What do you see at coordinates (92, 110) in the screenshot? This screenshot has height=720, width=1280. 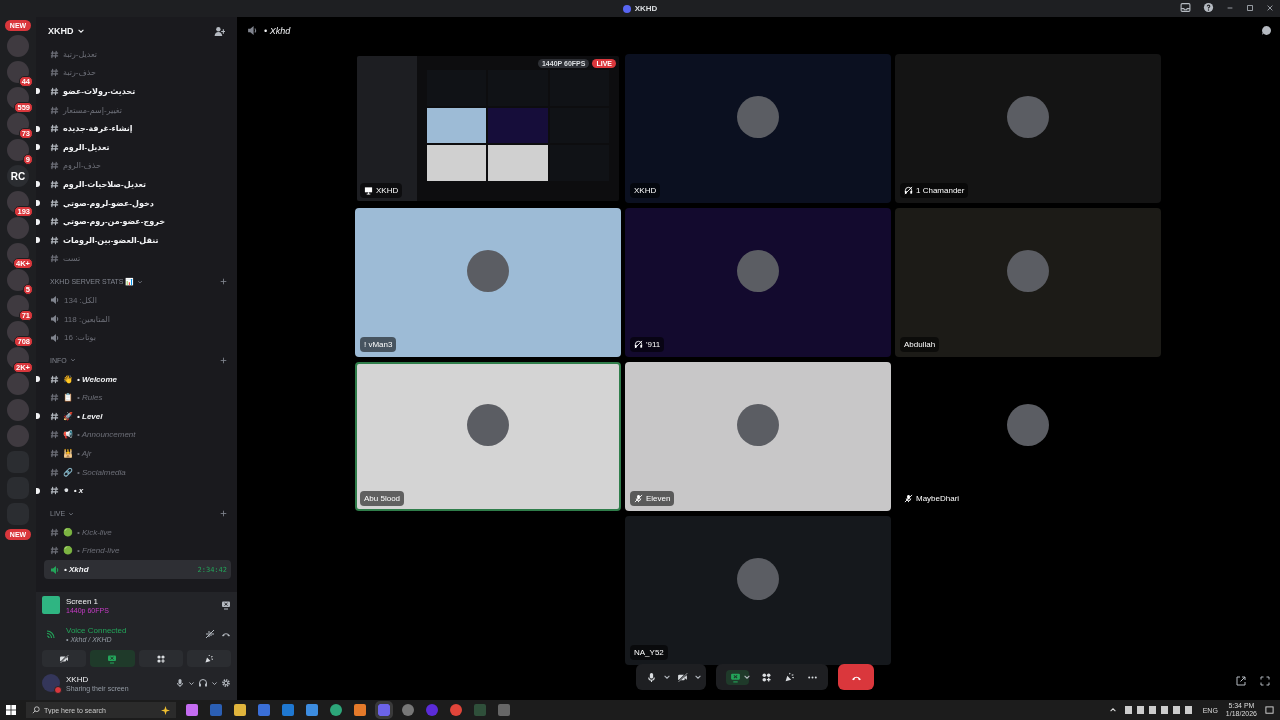 I see `channel-name: تغيير-إسم-مستعار` at bounding box center [92, 110].